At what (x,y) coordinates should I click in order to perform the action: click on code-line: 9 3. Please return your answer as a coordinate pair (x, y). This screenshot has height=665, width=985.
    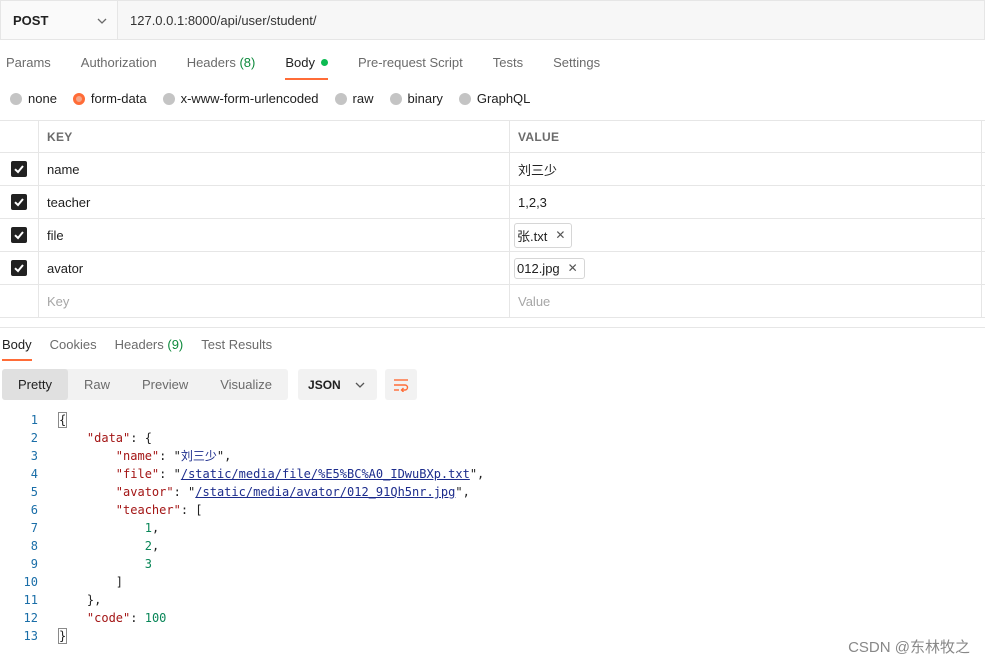
    Looking at the image, I should click on (492, 564).